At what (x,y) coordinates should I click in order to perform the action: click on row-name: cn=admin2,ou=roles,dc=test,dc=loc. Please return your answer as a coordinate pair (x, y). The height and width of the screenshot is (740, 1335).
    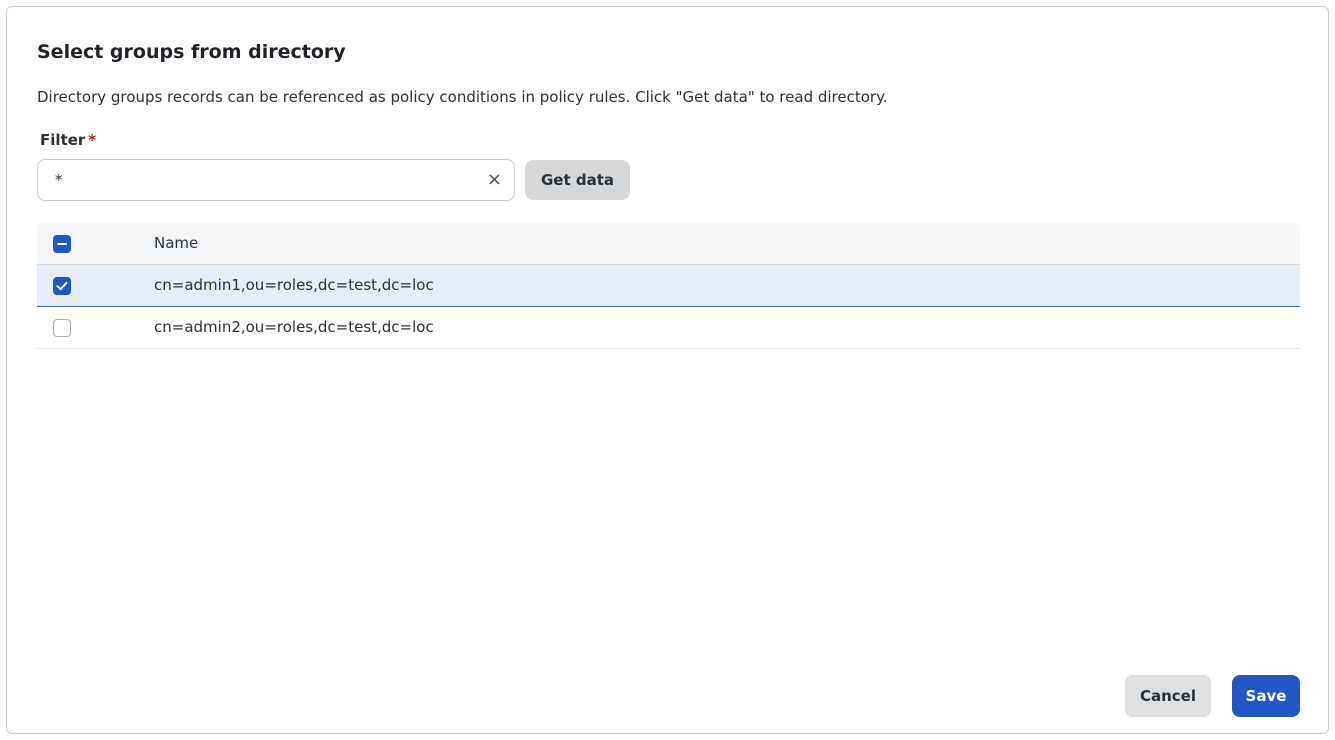
    Looking at the image, I should click on (294, 327).